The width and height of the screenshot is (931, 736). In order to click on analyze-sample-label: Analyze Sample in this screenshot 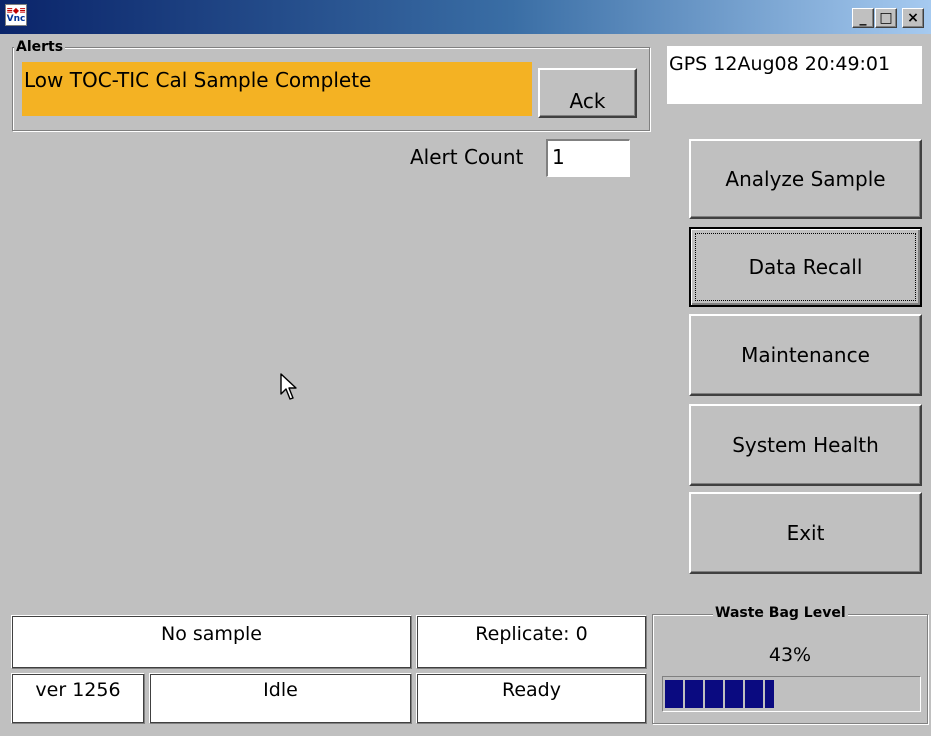, I will do `click(805, 179)`.